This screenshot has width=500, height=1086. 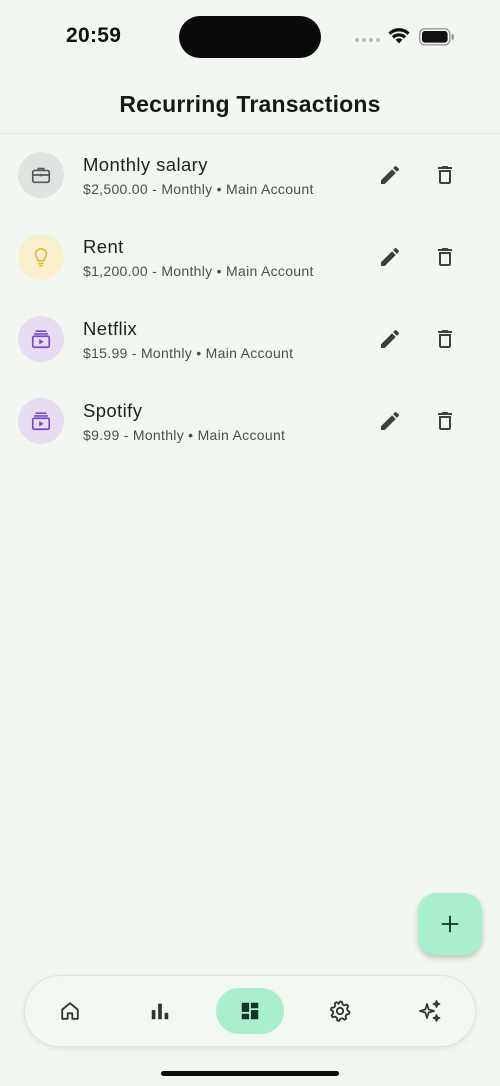 What do you see at coordinates (250, 339) in the screenshot?
I see `list-item: Netflix $15.99 - Monthly • Main Account` at bounding box center [250, 339].